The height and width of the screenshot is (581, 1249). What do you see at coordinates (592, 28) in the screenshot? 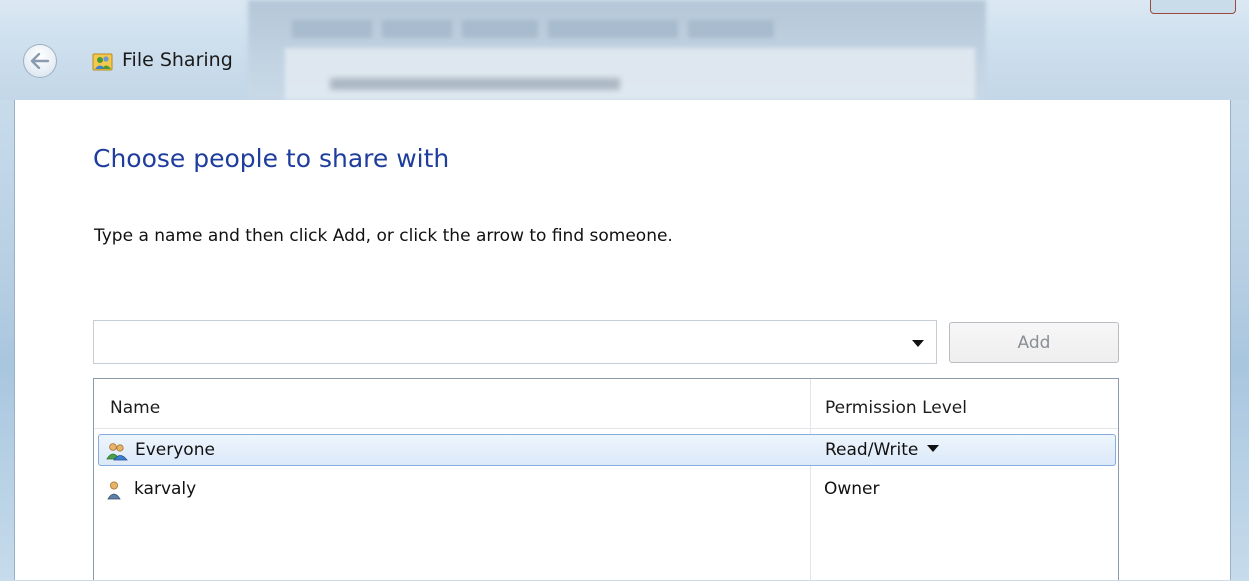
I see `background-tabs-blur` at bounding box center [592, 28].